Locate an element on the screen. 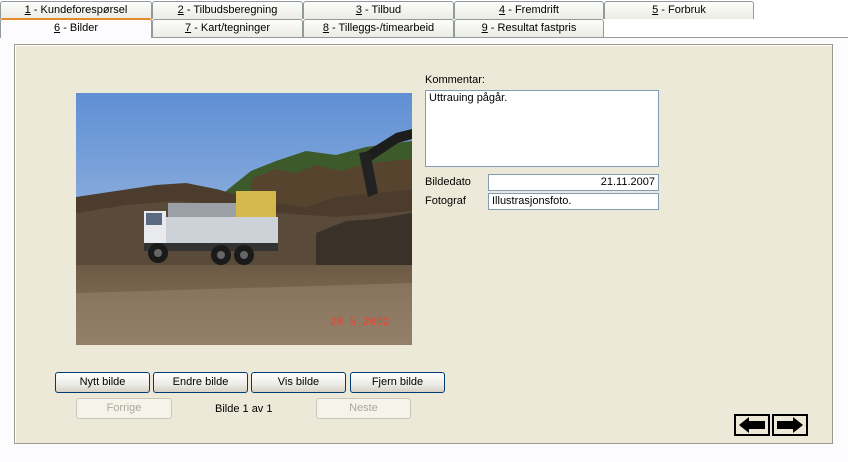 Image resolution: width=848 pixels, height=462 pixels. comment-field: Uttrauing pågår. is located at coordinates (542, 128).